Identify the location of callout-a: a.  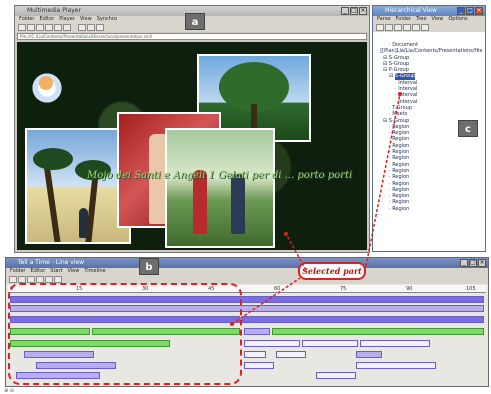
(195, 21).